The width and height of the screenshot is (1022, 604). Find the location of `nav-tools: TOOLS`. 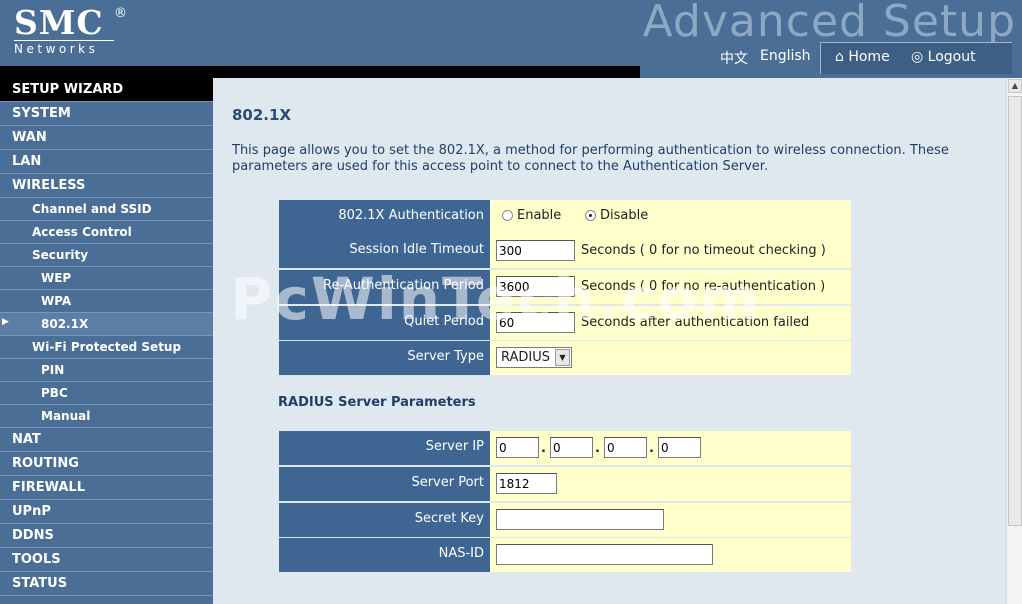

nav-tools: TOOLS is located at coordinates (106, 560).